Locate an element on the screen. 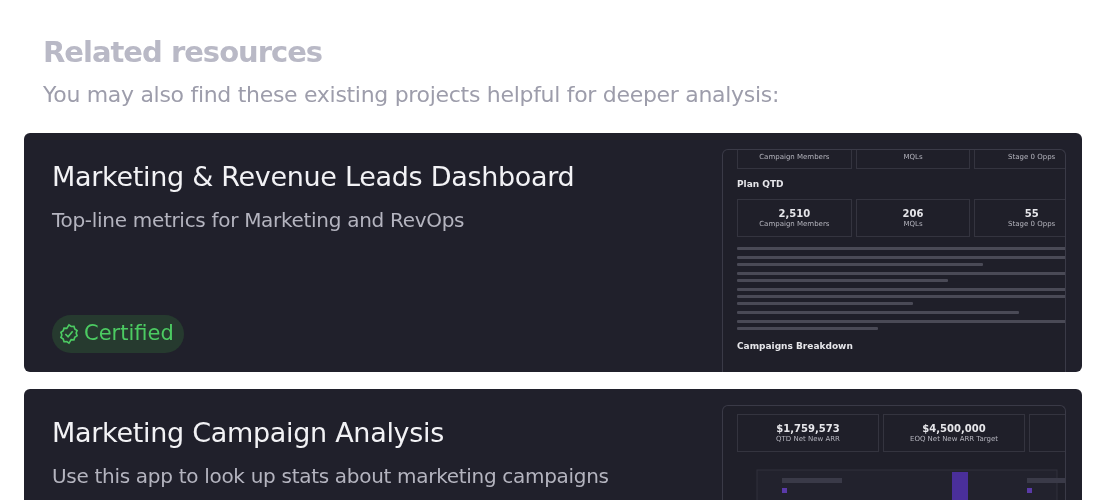 The width and height of the screenshot is (1106, 500). verified-icon is located at coordinates (69, 333).